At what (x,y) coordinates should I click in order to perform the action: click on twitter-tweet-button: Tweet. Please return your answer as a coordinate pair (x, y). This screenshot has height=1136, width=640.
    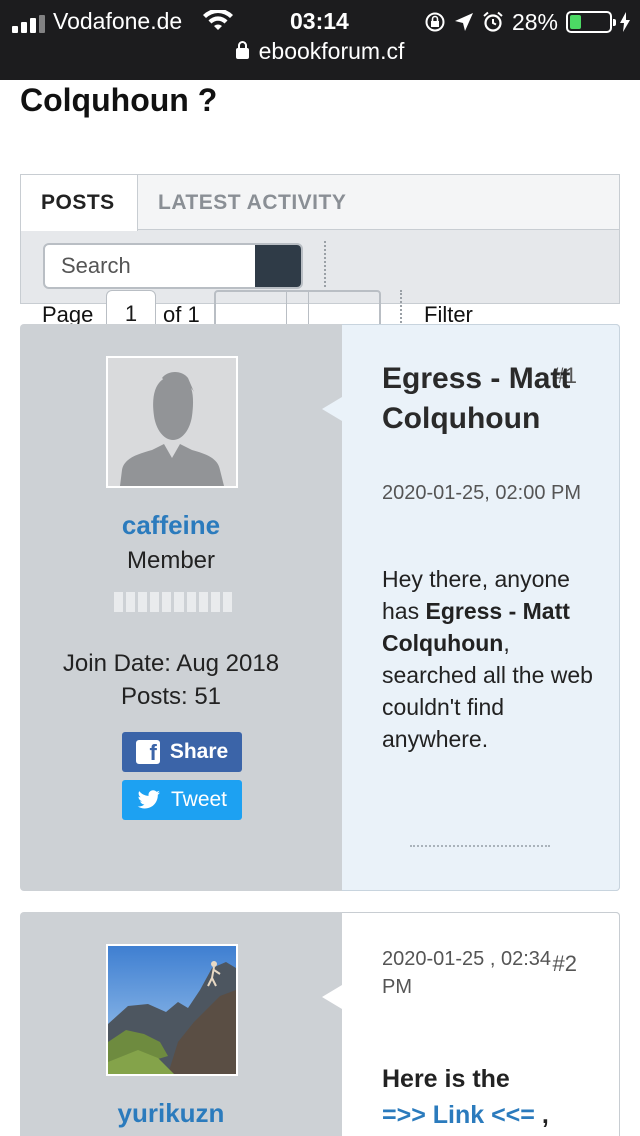
    Looking at the image, I should click on (182, 800).